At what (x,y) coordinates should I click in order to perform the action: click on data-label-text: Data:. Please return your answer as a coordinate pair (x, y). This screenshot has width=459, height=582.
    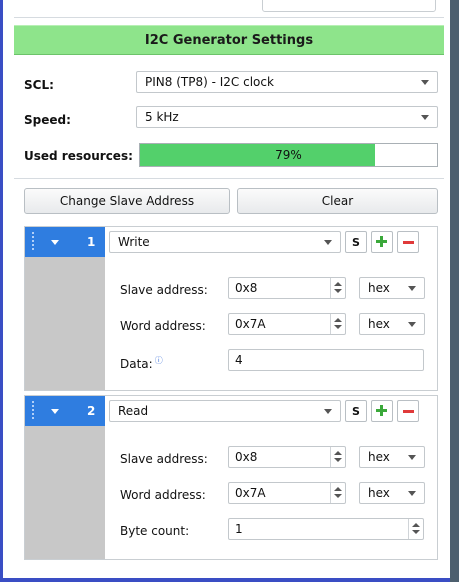
    Looking at the image, I should click on (136, 364).